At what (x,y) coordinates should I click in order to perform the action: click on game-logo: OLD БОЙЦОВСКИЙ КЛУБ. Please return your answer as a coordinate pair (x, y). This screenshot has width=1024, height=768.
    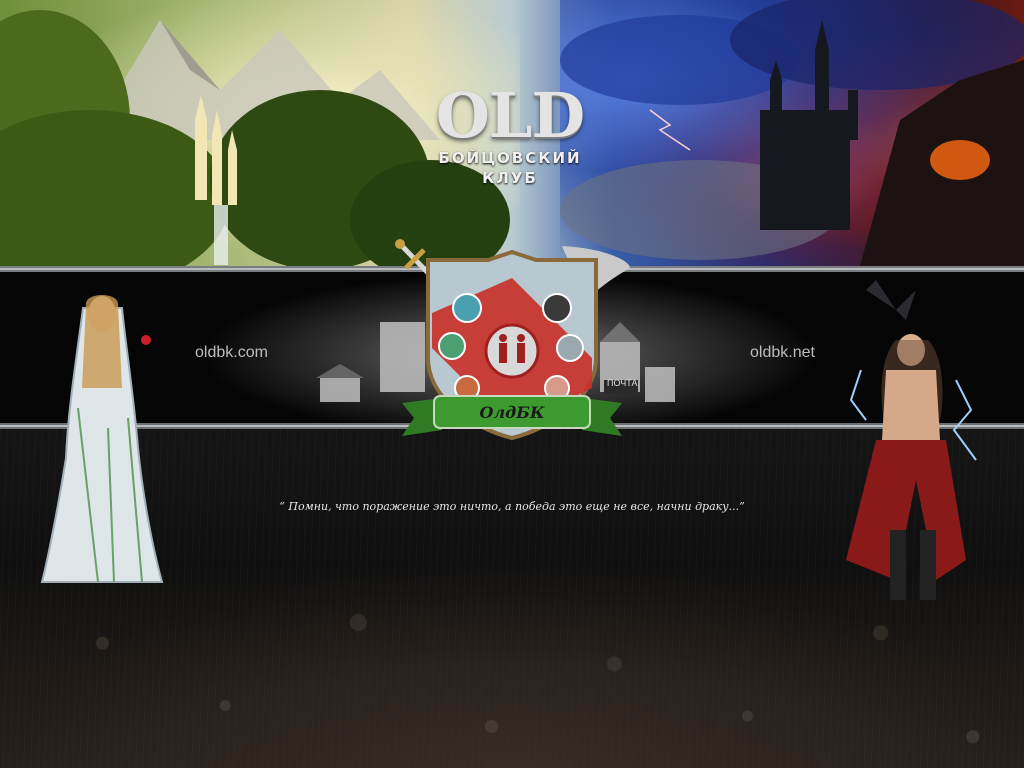
    Looking at the image, I should click on (510, 136).